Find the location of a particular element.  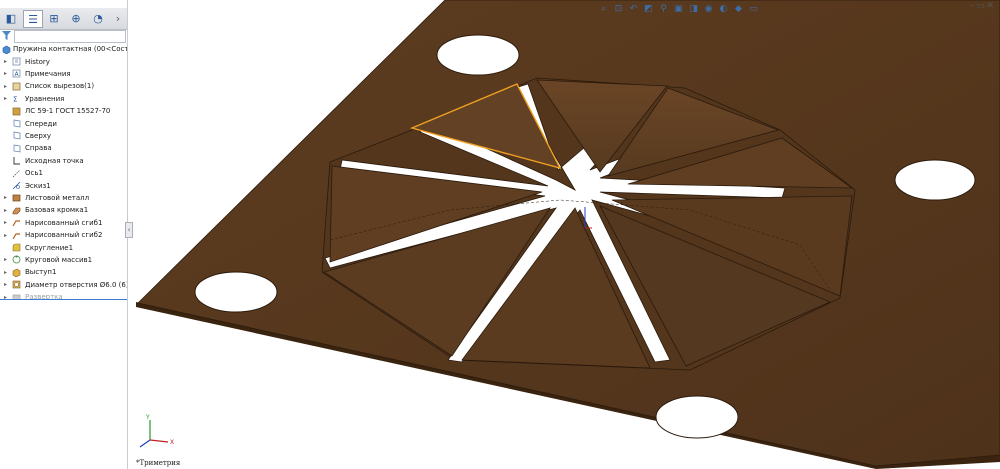

tree-item-label: Скругление1 is located at coordinates (49, 247).